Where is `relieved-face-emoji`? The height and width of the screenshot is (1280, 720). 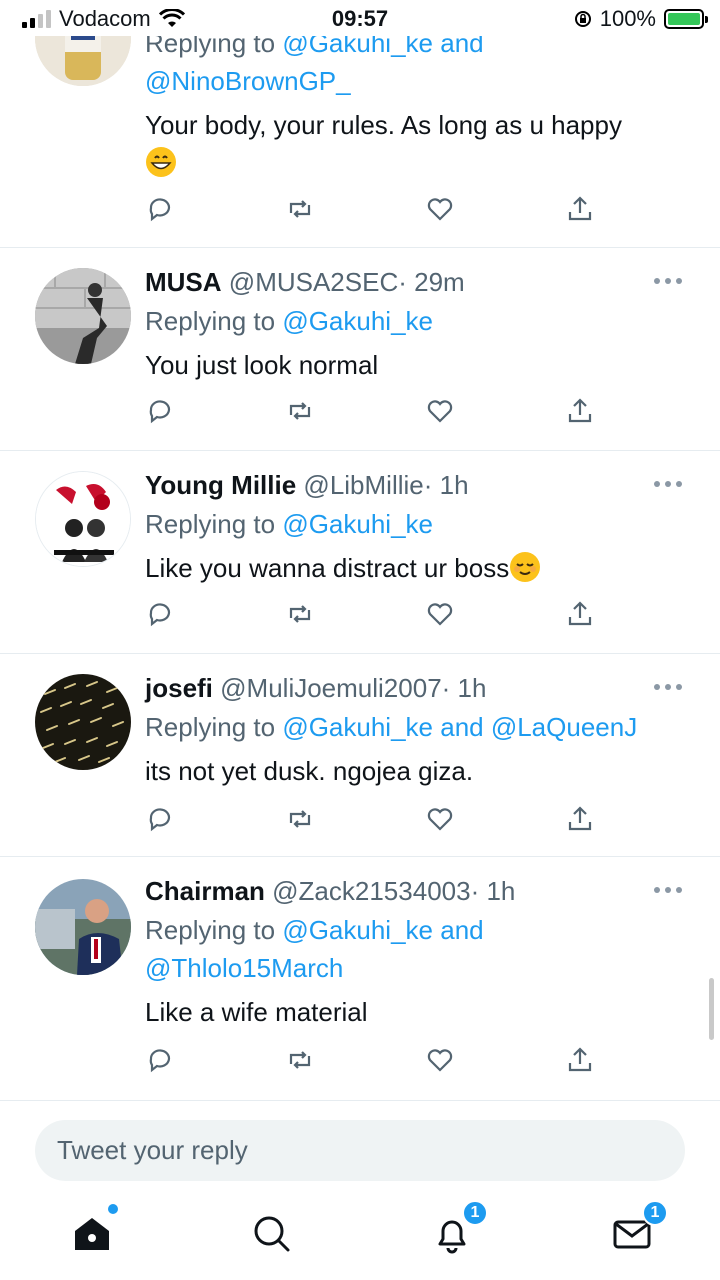
relieved-face-emoji is located at coordinates (525, 567).